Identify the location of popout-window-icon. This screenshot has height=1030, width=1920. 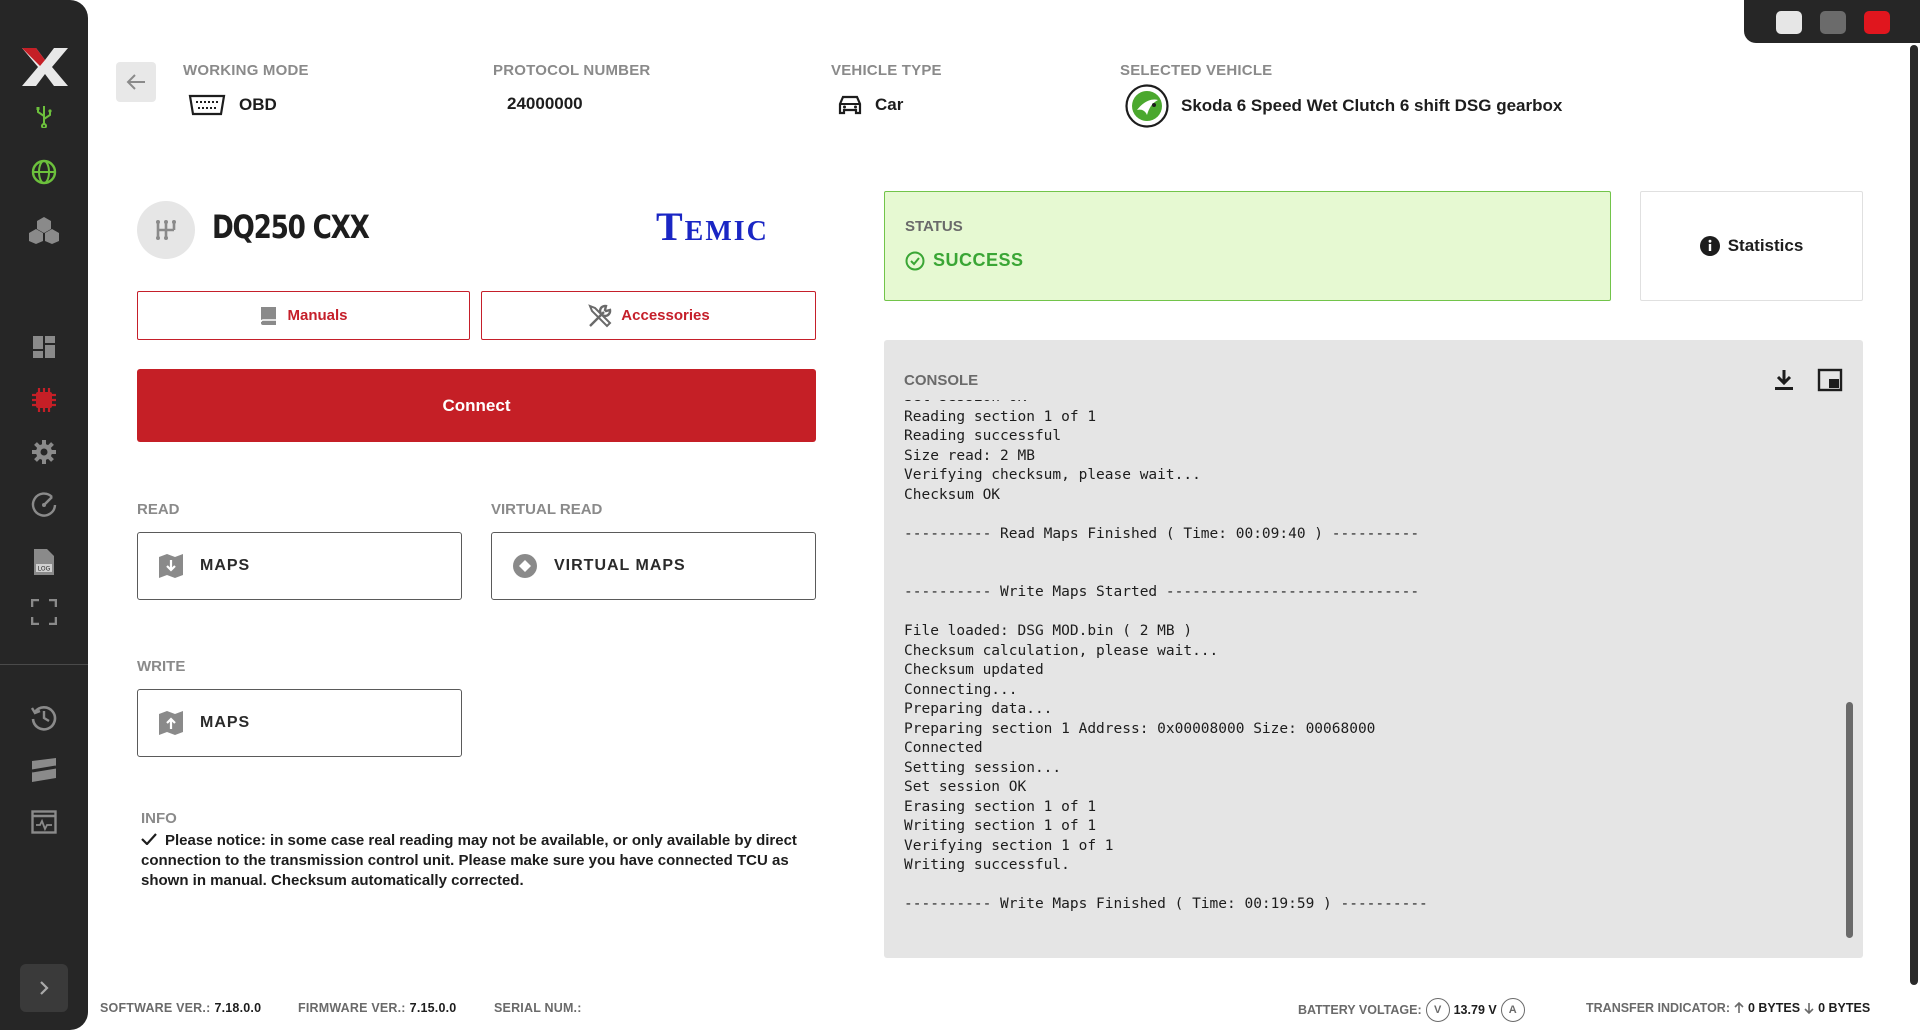
(1830, 380).